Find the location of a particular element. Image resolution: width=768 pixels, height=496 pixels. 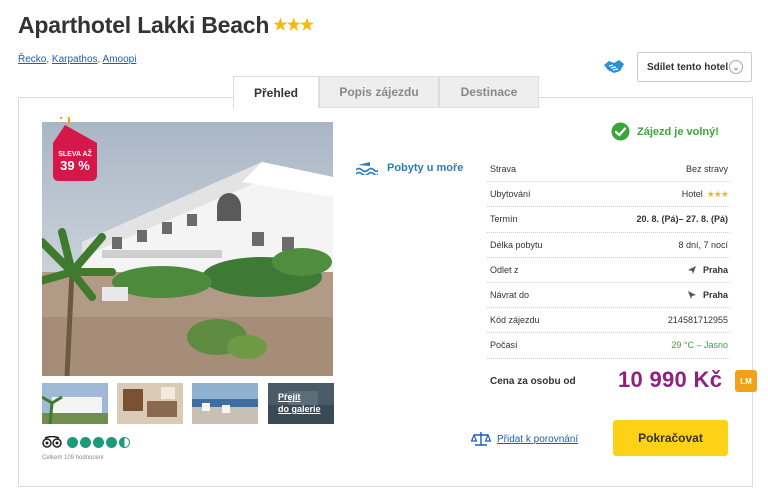

detail-row-board: Strava Bez stravy is located at coordinates (608, 170).